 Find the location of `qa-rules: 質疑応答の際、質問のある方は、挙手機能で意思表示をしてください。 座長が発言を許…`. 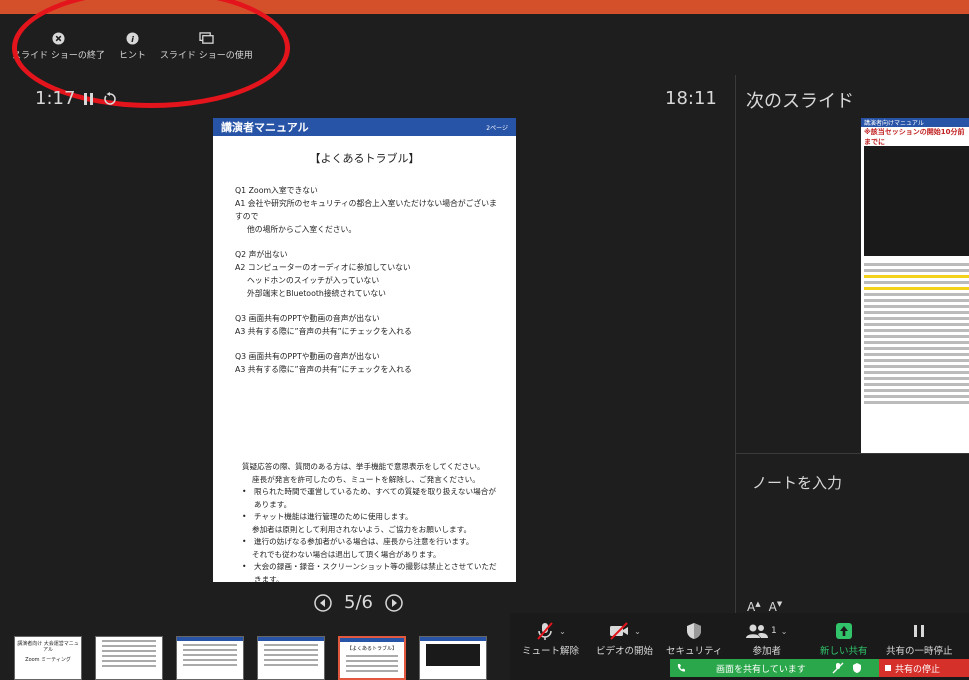

qa-rules: 質疑応答の際、質問のある方は、挙手機能で意思表示をしてください。 座長が発言を許… is located at coordinates (372, 521).